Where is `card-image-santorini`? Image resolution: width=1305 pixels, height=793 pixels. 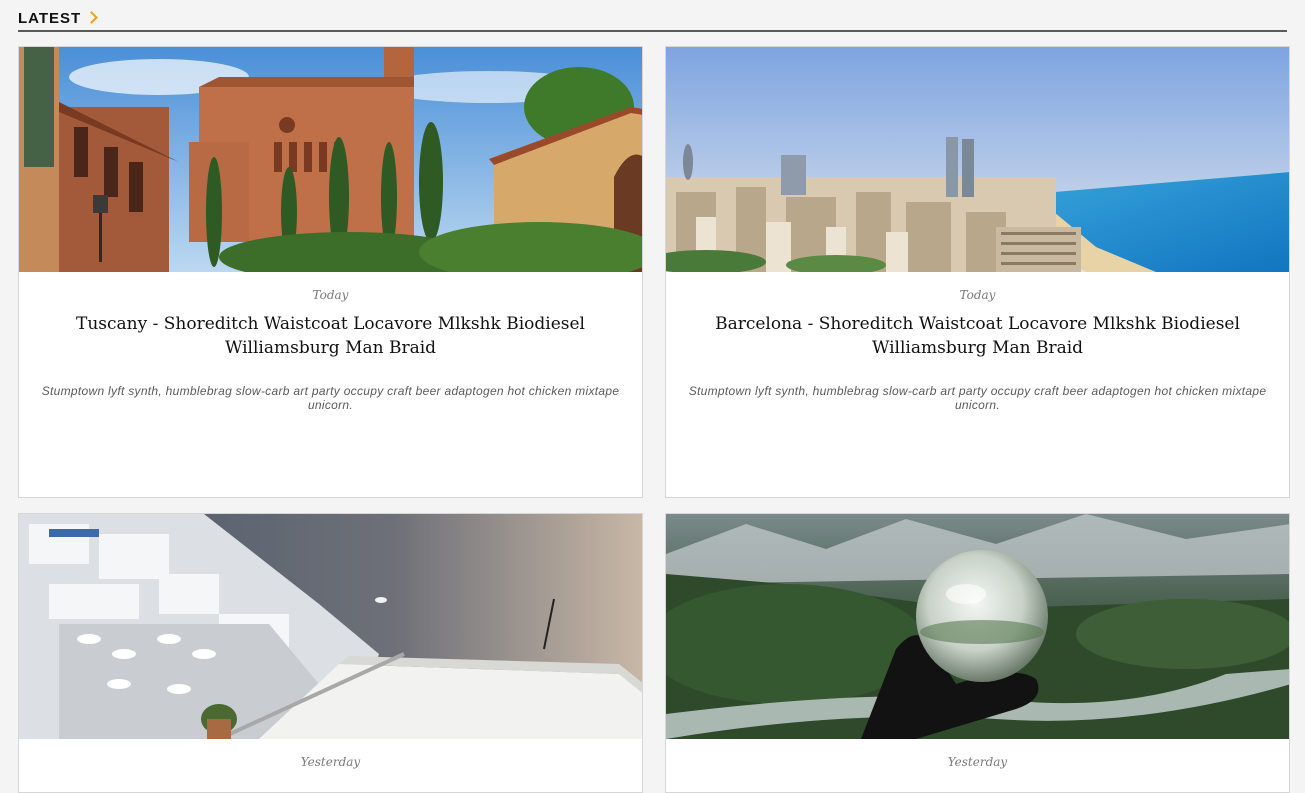
card-image-santorini is located at coordinates (330, 626).